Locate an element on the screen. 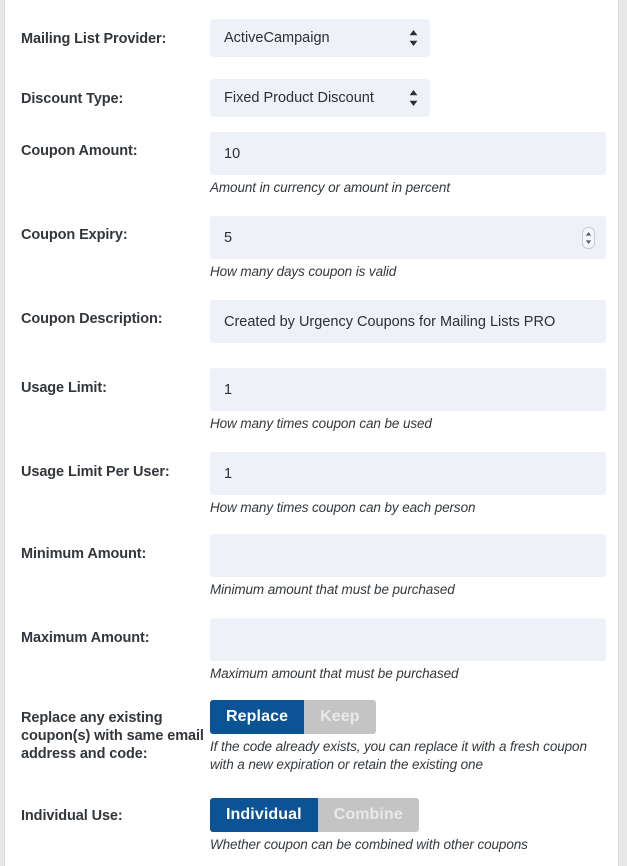  field-help-usage-limit-per-user: How many times coupon can by each person is located at coordinates (343, 507).